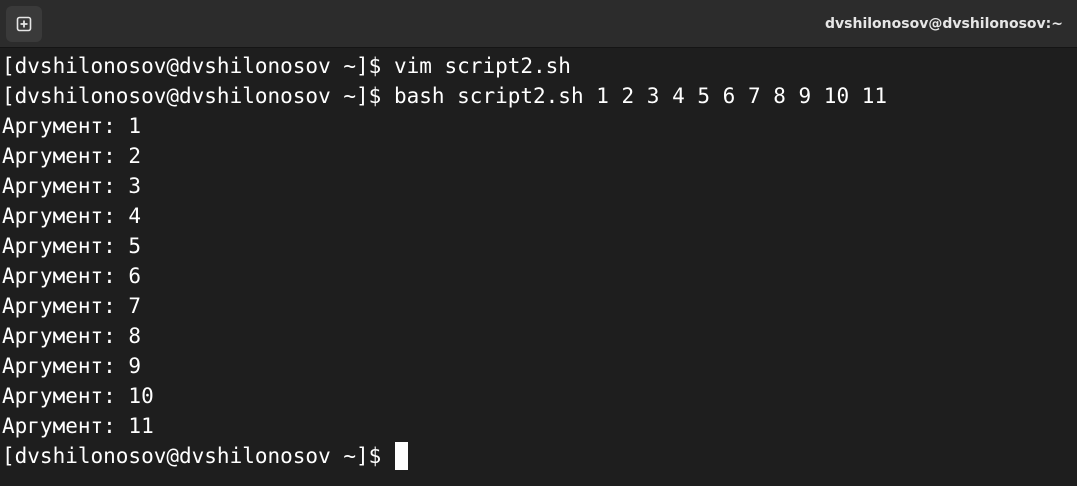 This screenshot has width=1077, height=486. Describe the element at coordinates (482, 66) in the screenshot. I see `command-text: vim script2.sh` at that location.